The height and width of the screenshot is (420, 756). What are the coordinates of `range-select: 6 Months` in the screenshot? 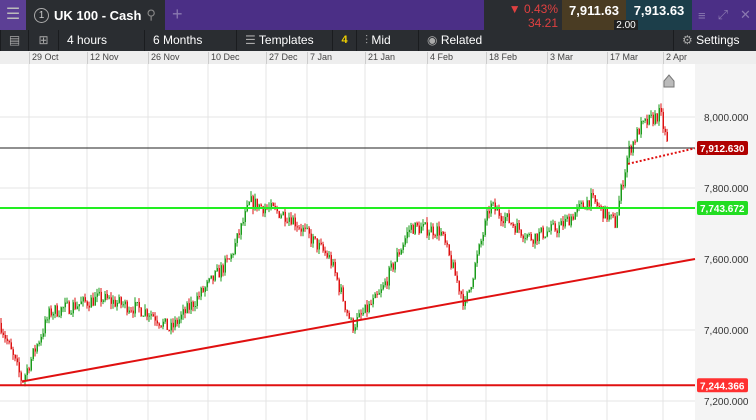 It's located at (190, 40).